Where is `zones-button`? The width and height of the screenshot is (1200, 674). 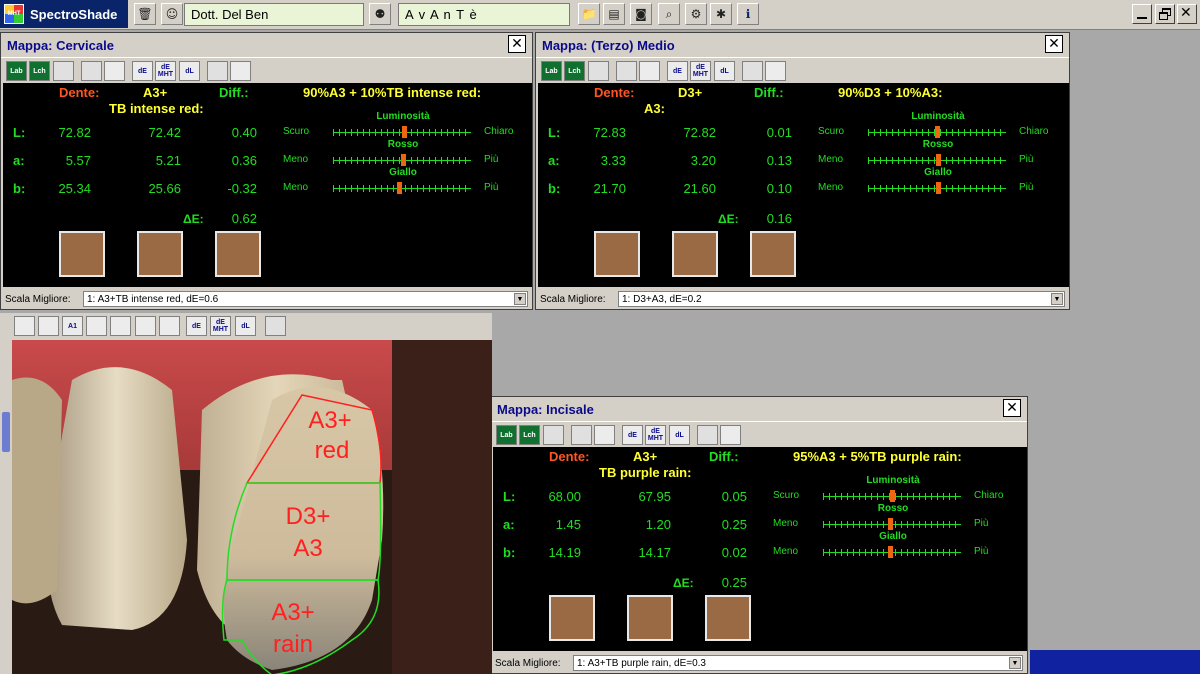 zones-button is located at coordinates (120, 326).